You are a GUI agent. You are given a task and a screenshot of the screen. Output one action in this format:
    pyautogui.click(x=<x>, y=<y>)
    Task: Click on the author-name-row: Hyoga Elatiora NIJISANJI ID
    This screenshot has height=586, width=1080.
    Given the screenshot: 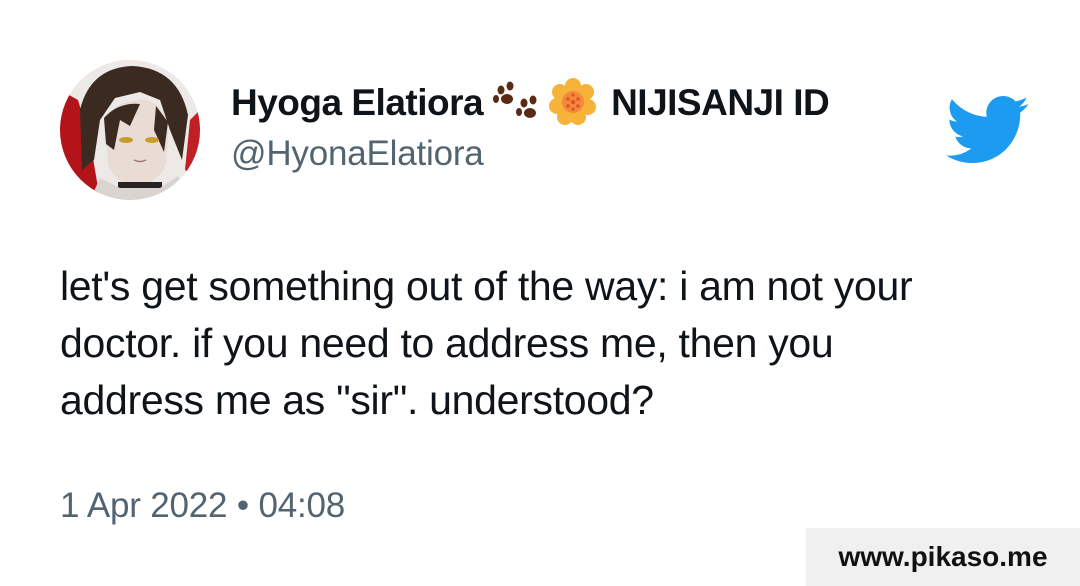 What is the action you would take?
    pyautogui.click(x=530, y=103)
    